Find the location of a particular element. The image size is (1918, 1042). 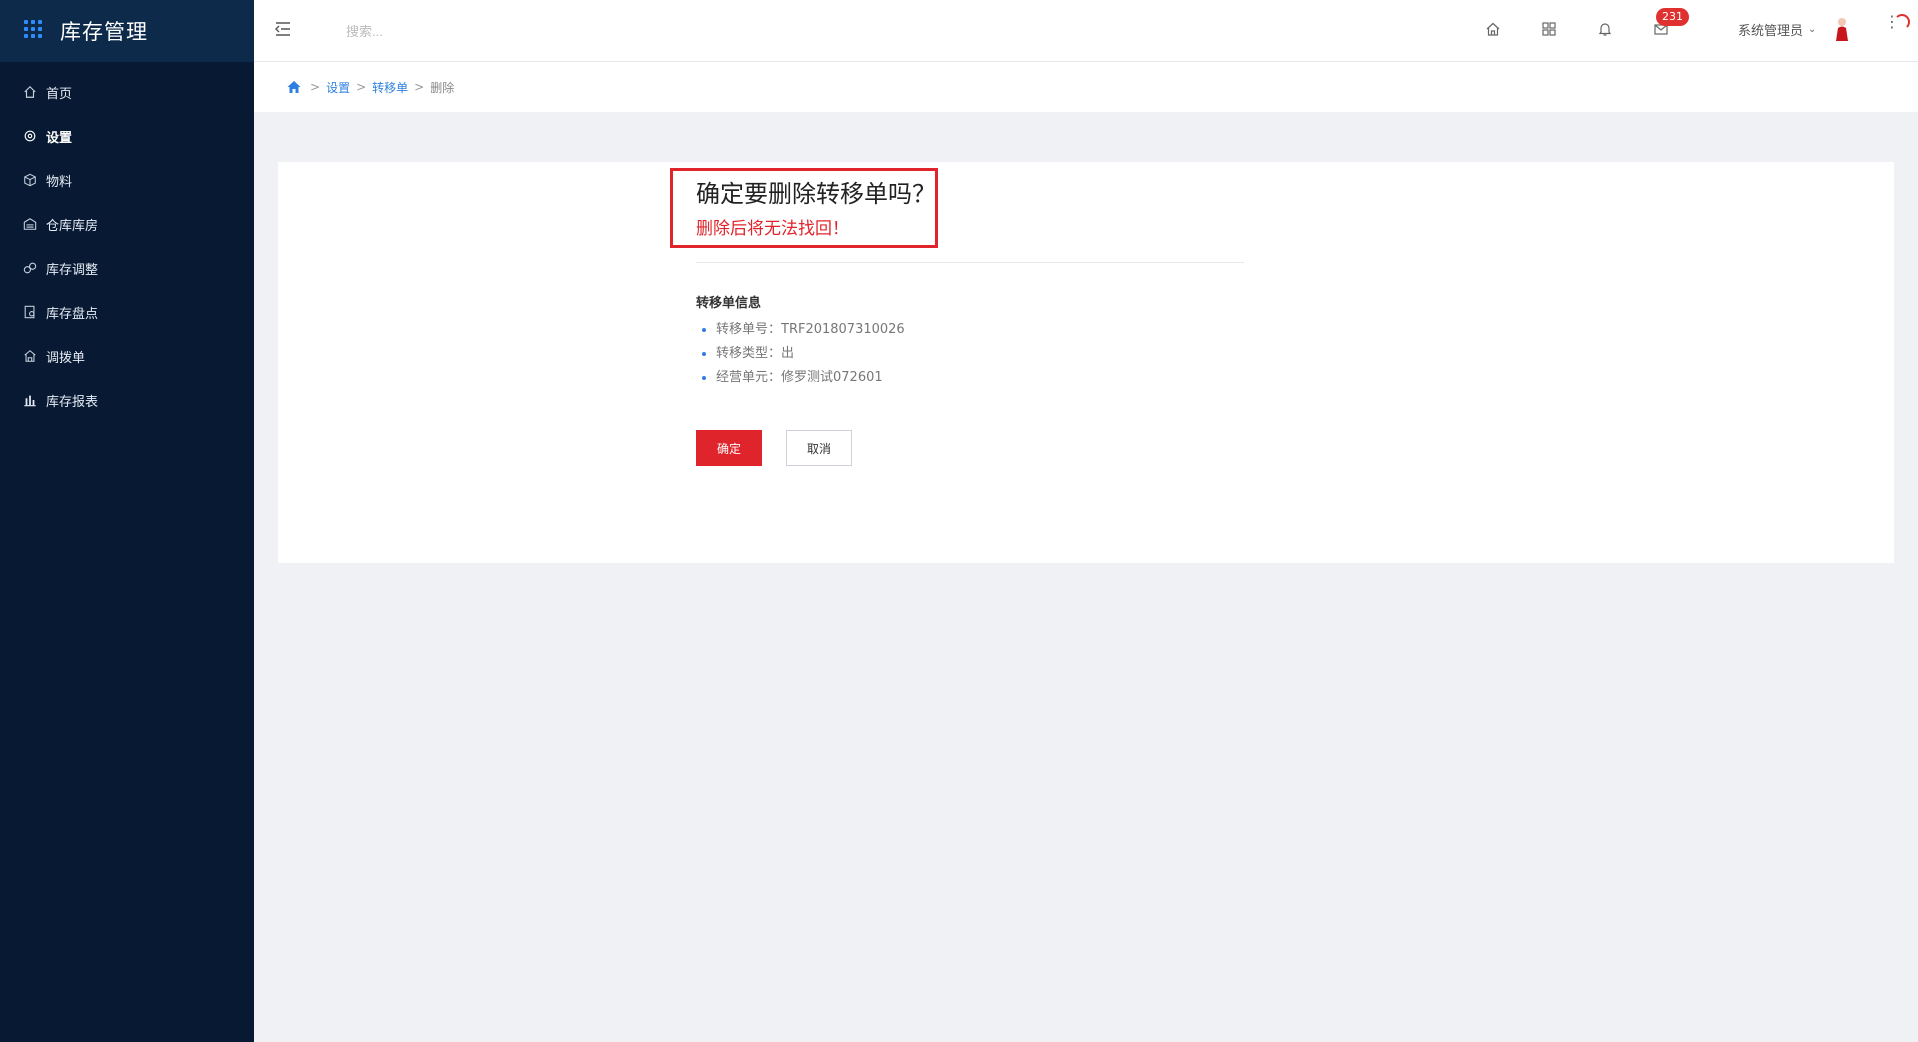

app-title: 库存管理 is located at coordinates (104, 32).